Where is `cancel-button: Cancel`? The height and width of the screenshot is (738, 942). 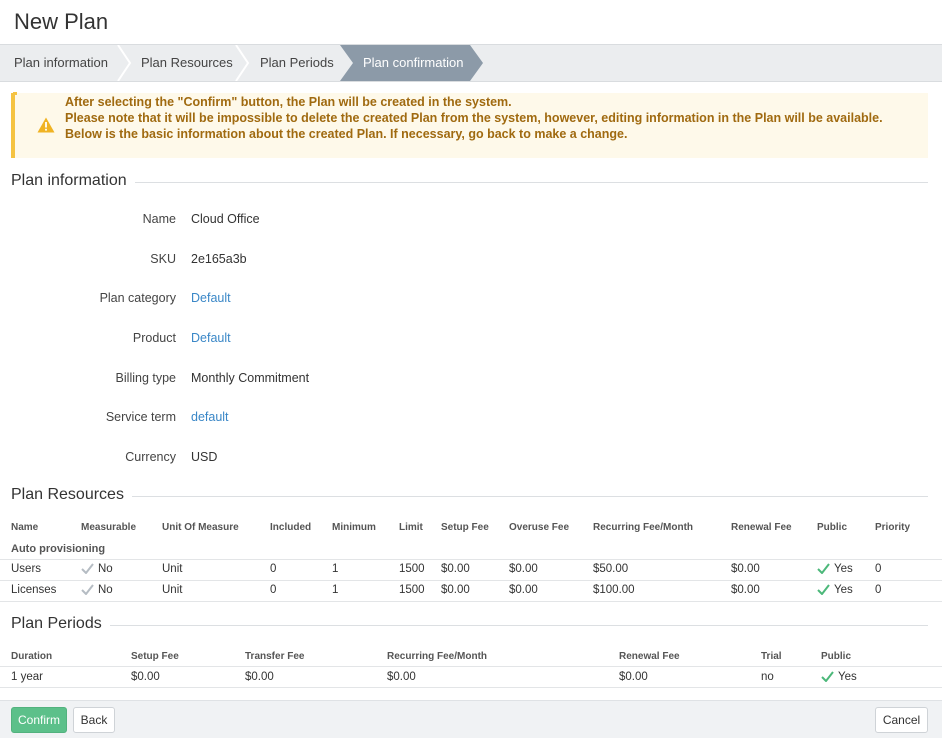 cancel-button: Cancel is located at coordinates (901, 720).